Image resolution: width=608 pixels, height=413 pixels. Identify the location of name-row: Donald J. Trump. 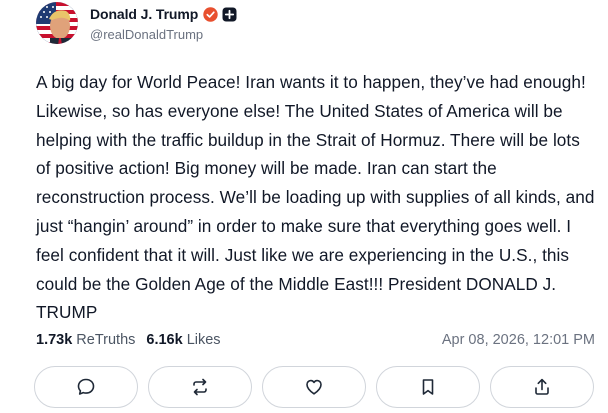
(163, 14).